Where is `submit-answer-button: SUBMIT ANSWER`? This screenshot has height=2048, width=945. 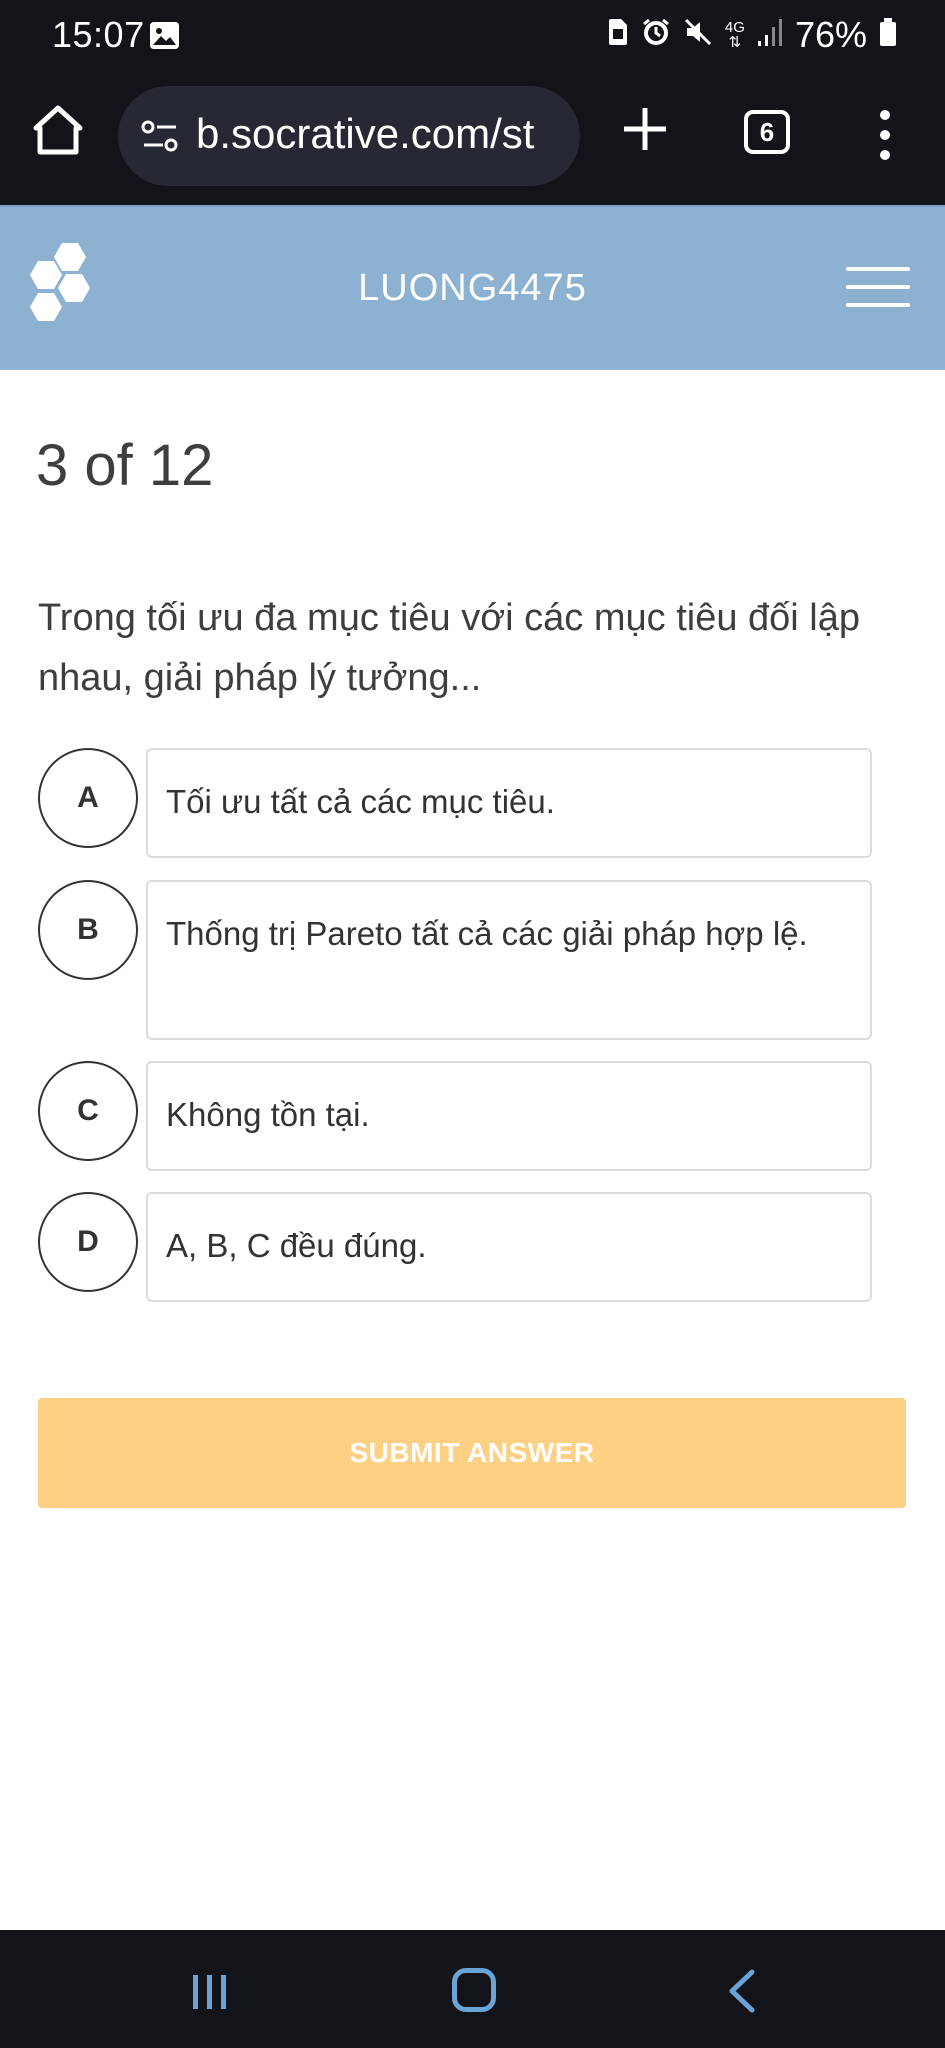 submit-answer-button: SUBMIT ANSWER is located at coordinates (472, 1453).